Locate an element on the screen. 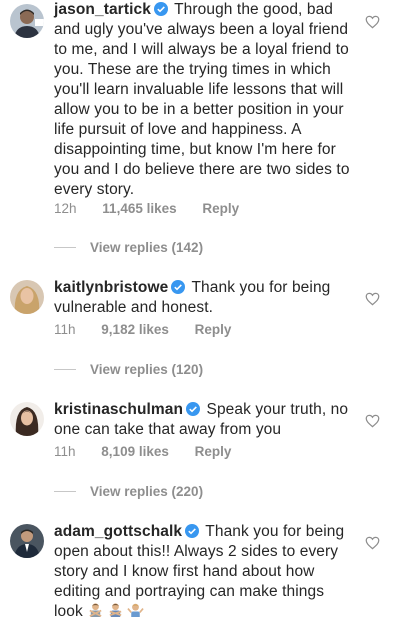  comment-likes: 9,182 likes is located at coordinates (135, 329).